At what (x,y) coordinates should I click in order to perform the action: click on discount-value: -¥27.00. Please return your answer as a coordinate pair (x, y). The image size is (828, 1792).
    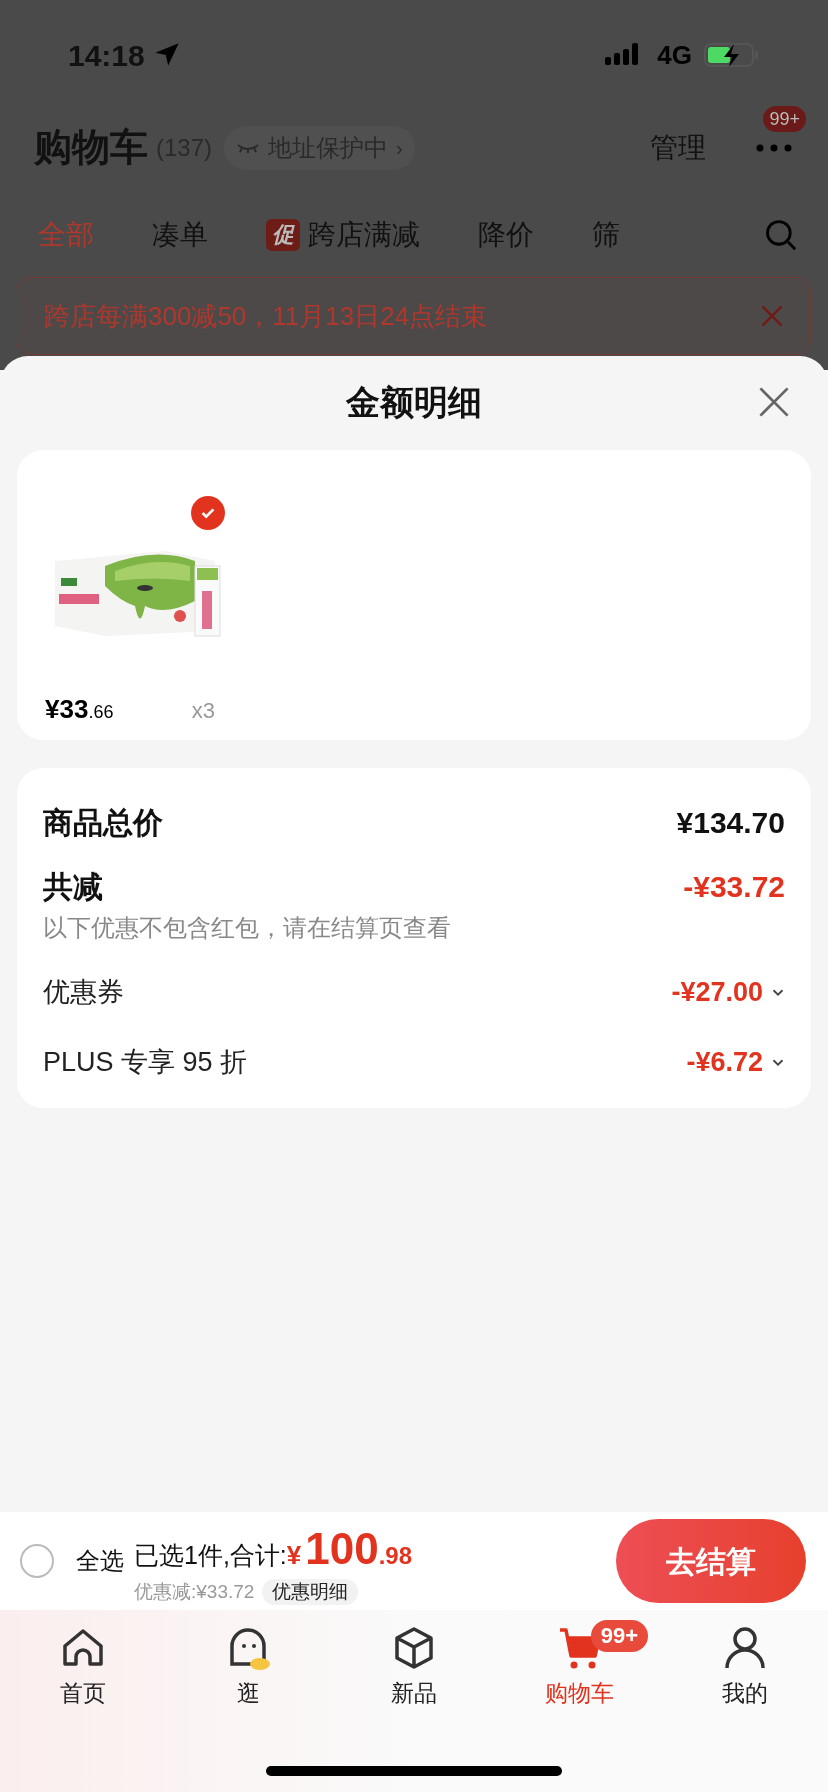
    Looking at the image, I should click on (717, 992).